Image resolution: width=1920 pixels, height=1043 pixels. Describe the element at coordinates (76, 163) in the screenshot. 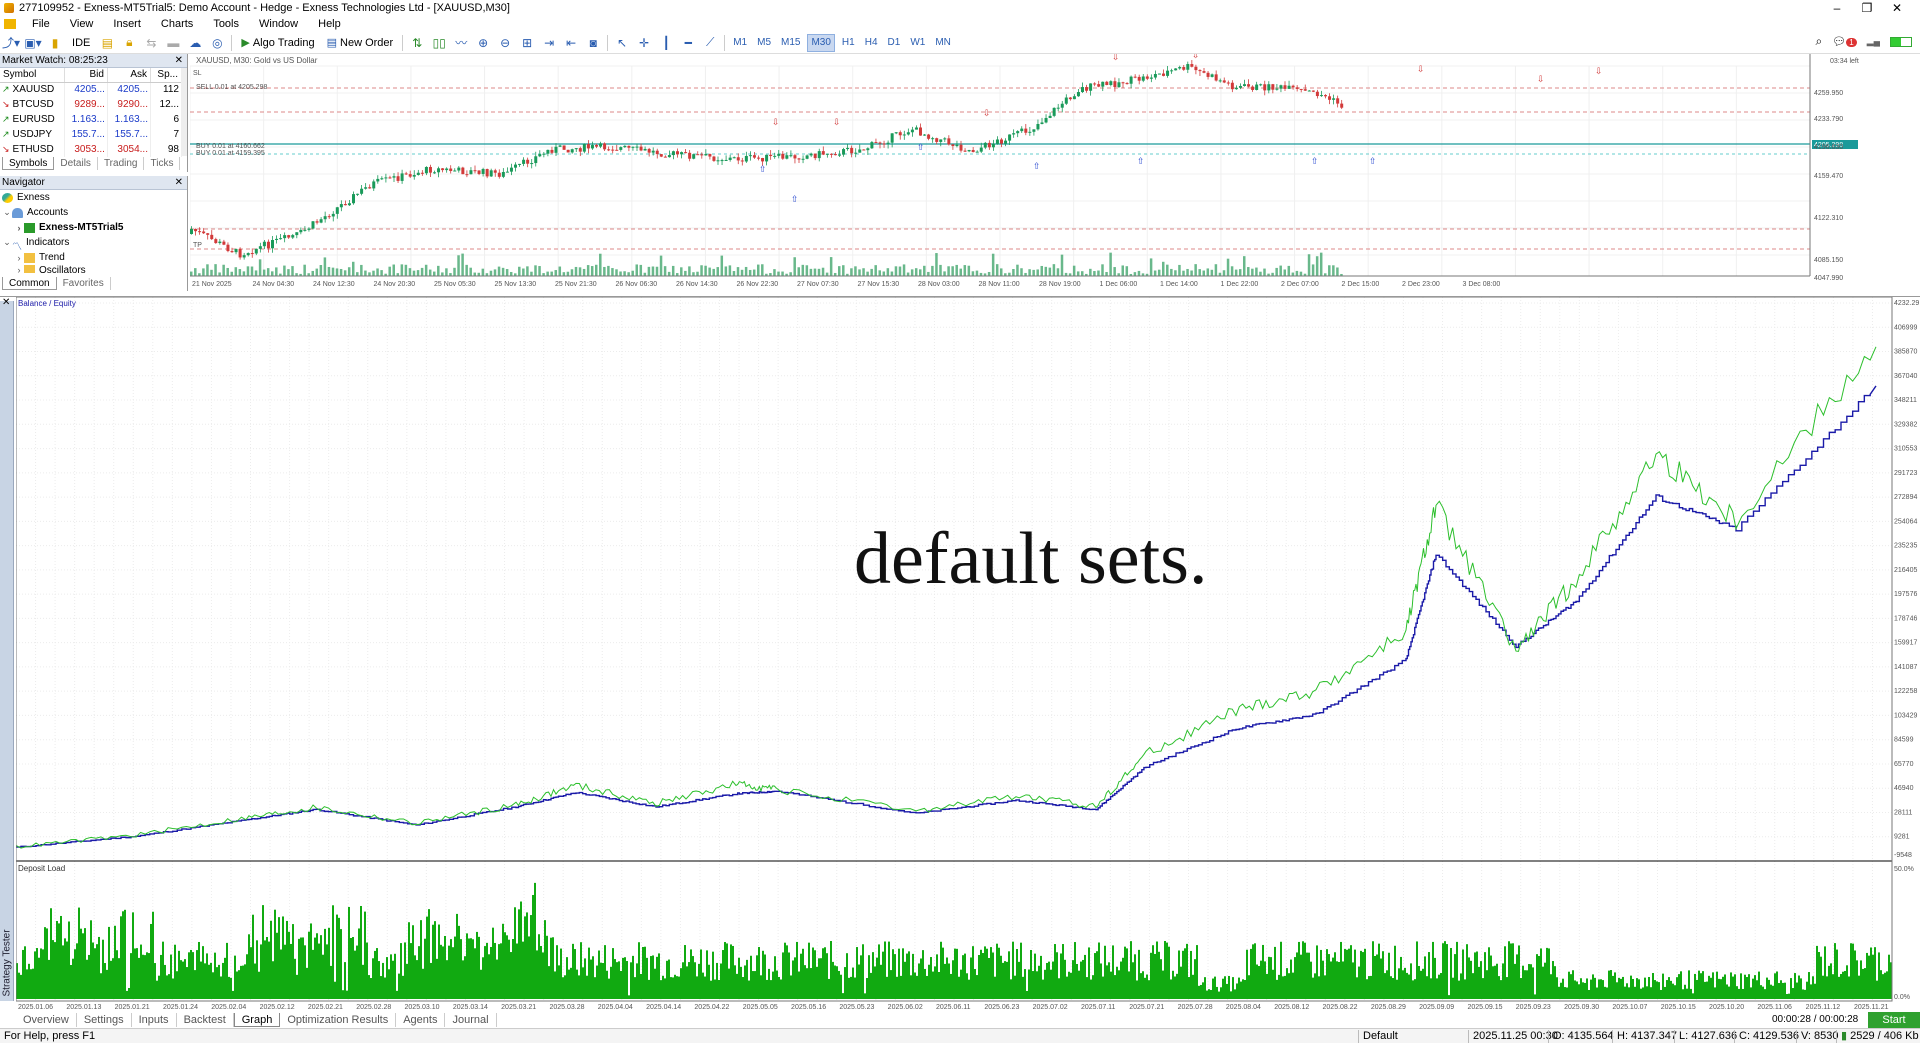

I see `tab-details: Details` at that location.